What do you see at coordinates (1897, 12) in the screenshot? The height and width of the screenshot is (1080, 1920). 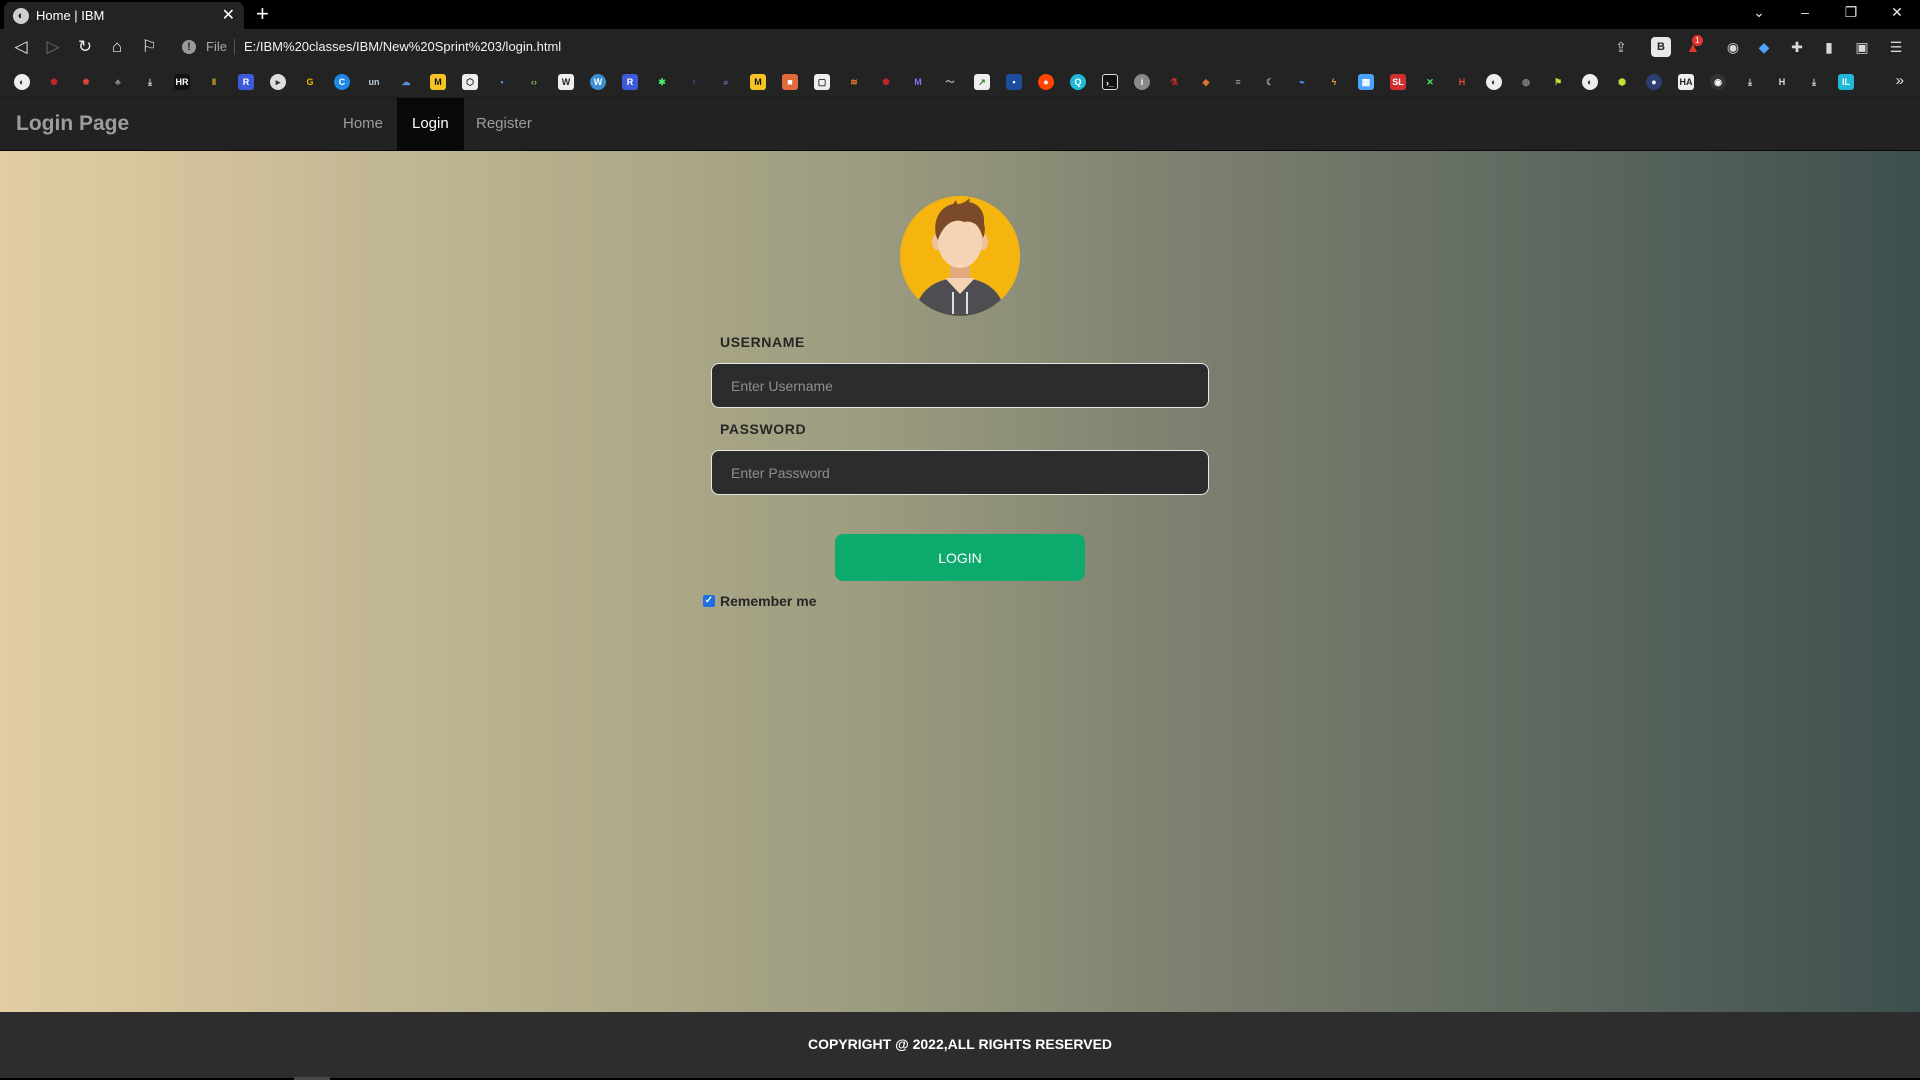 I see `window-close-button: ✕` at bounding box center [1897, 12].